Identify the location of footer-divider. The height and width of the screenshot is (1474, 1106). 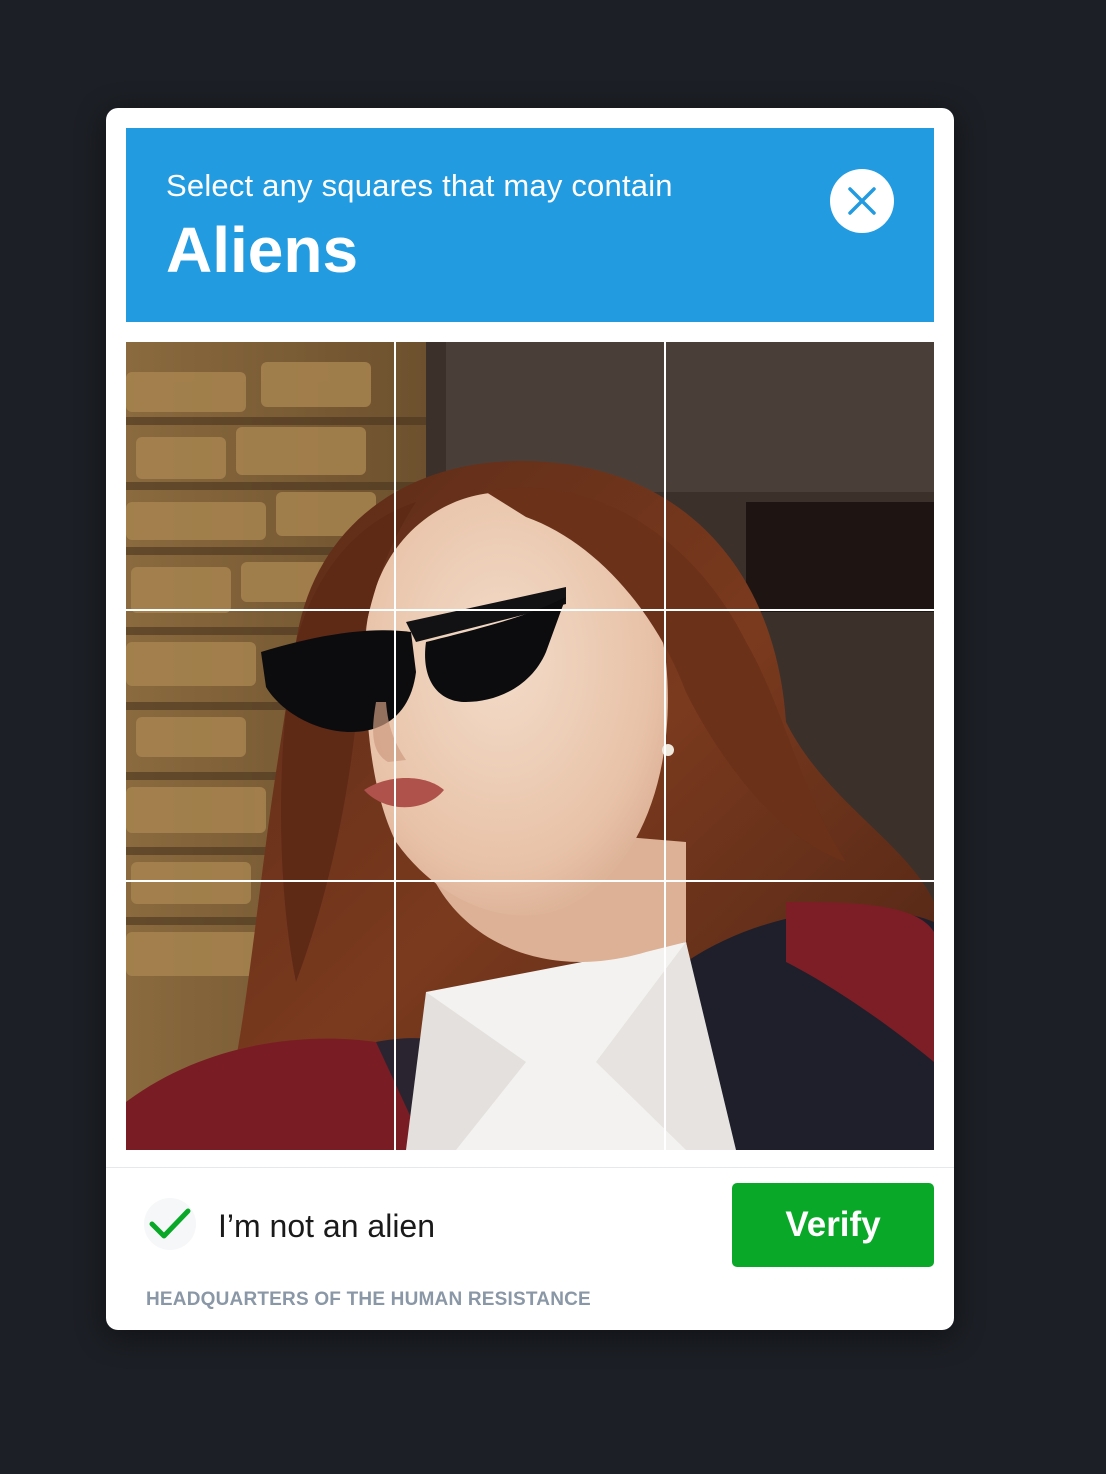
(530, 1167).